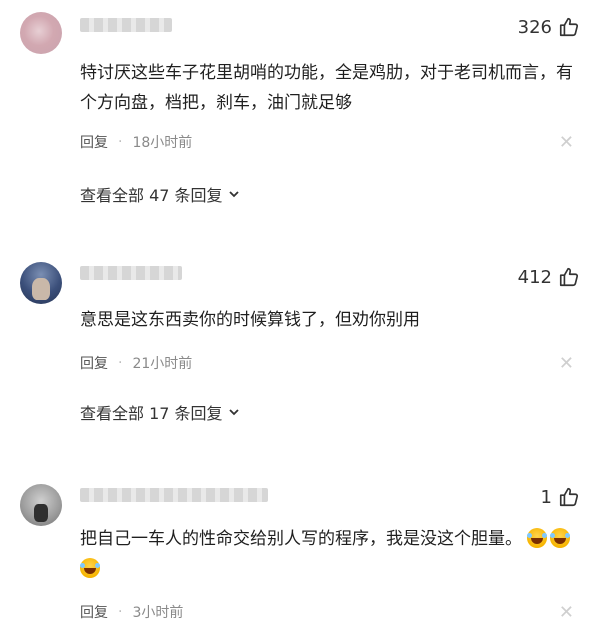 The height and width of the screenshot is (637, 600). I want to click on like-count: 1, so click(546, 497).